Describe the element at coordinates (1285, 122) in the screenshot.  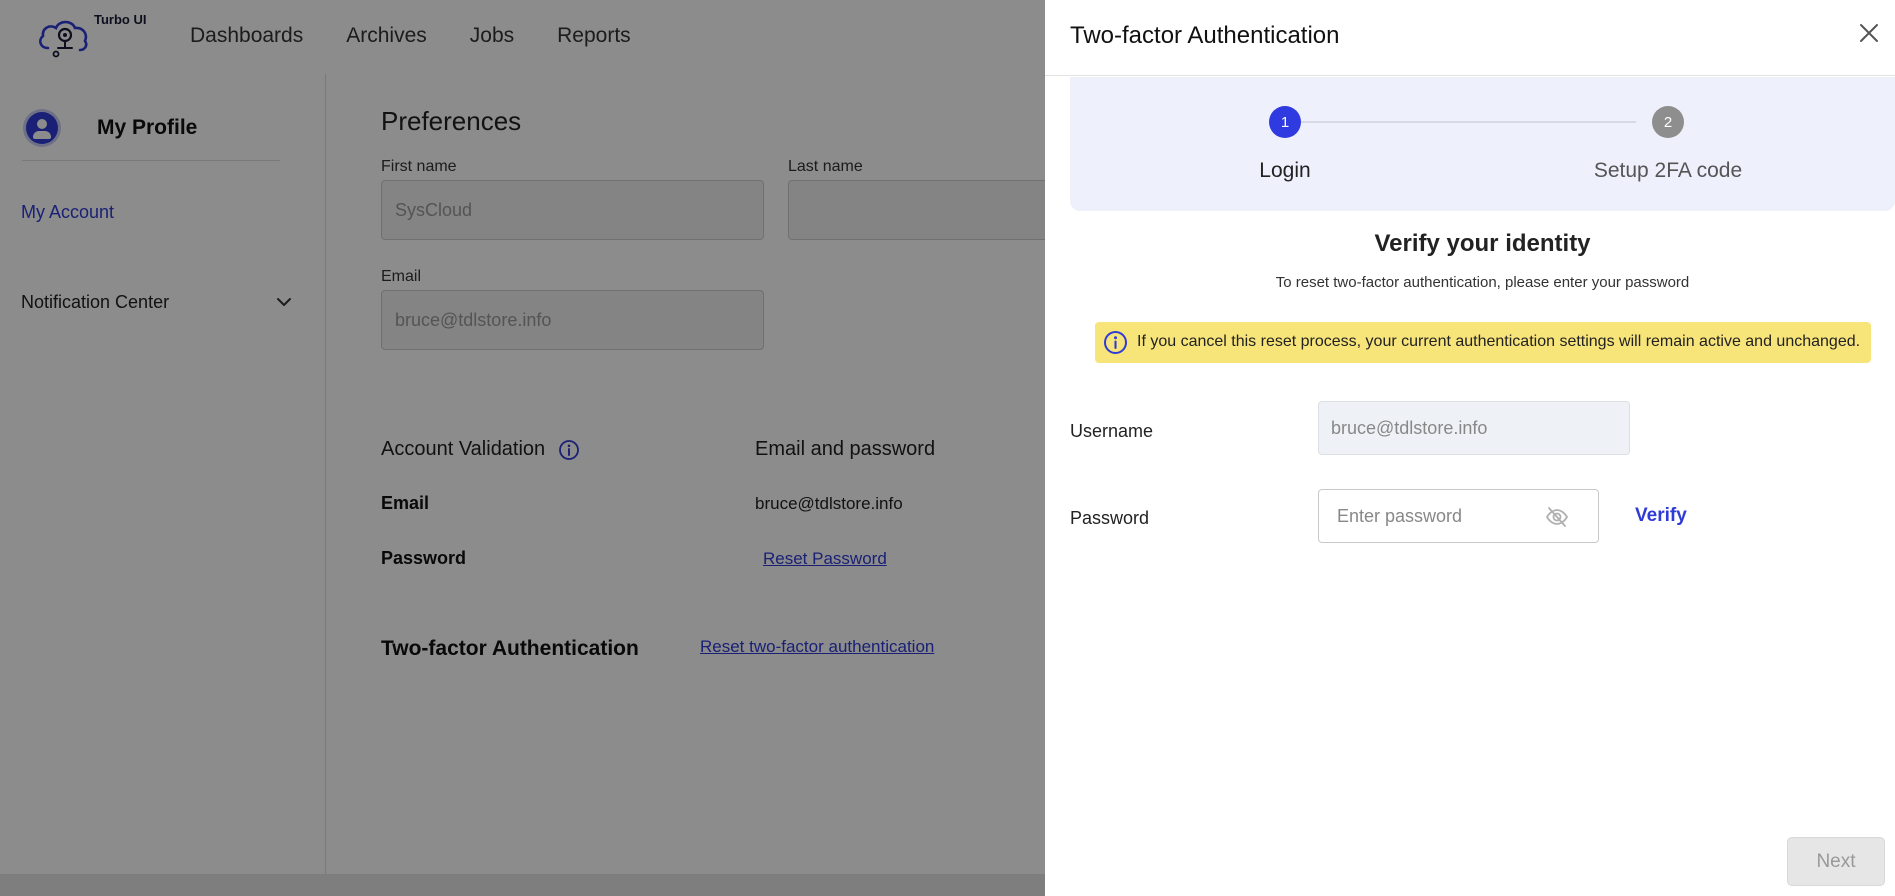
I see `step-1-indicator: 1` at that location.